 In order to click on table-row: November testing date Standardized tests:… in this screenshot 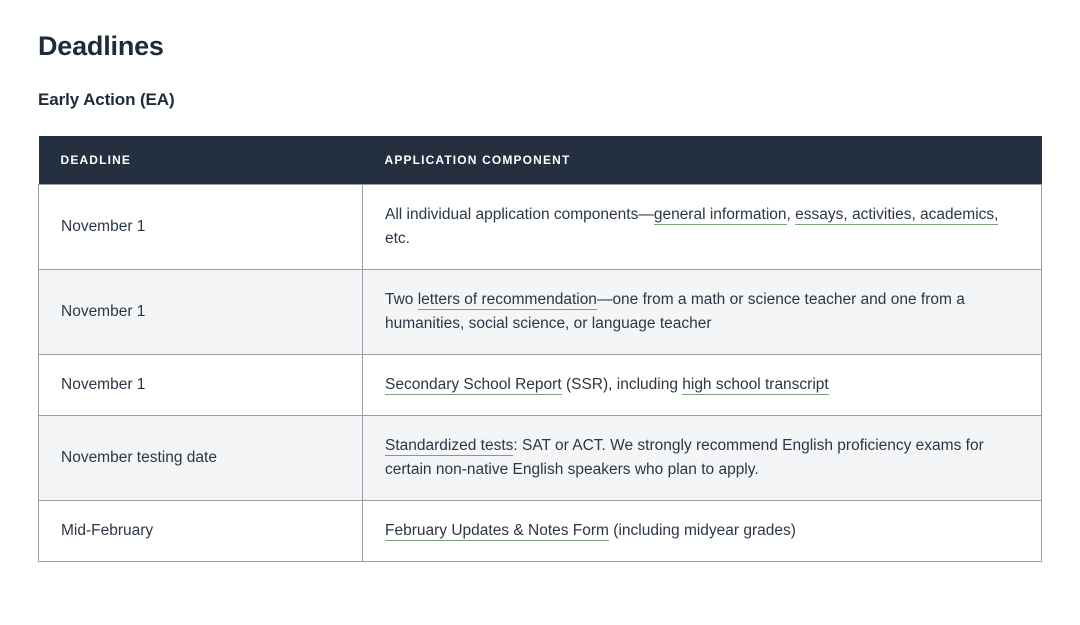, I will do `click(540, 458)`.